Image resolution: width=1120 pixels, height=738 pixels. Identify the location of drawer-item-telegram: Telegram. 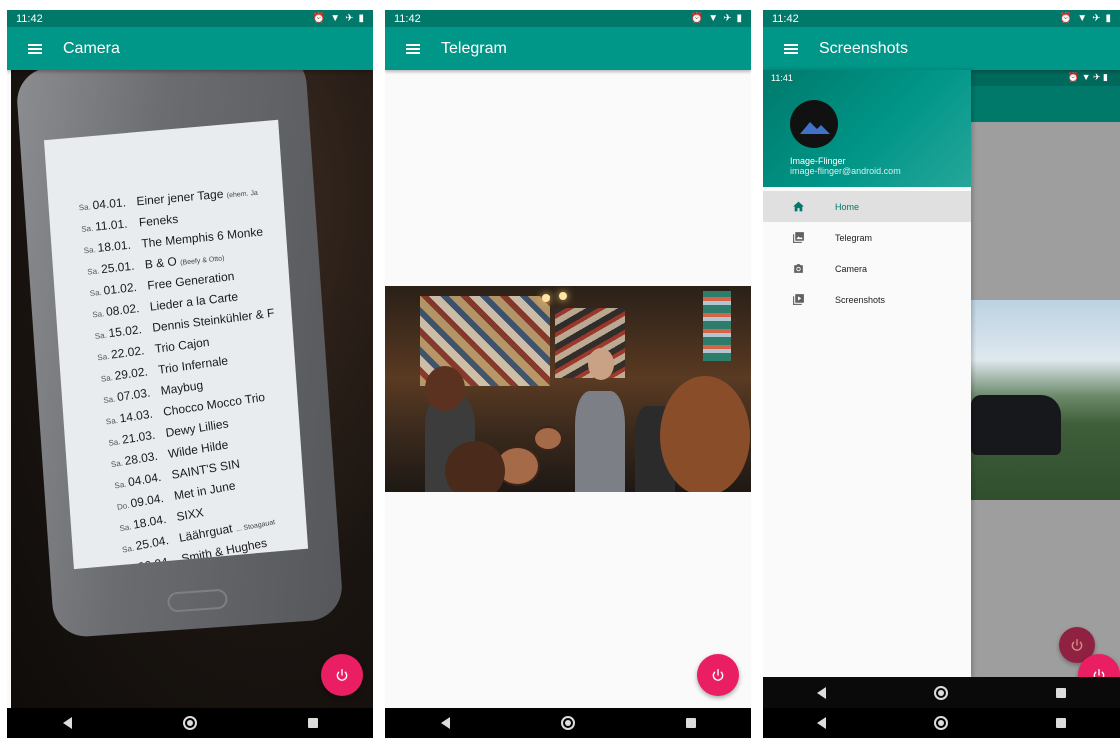
(867, 237).